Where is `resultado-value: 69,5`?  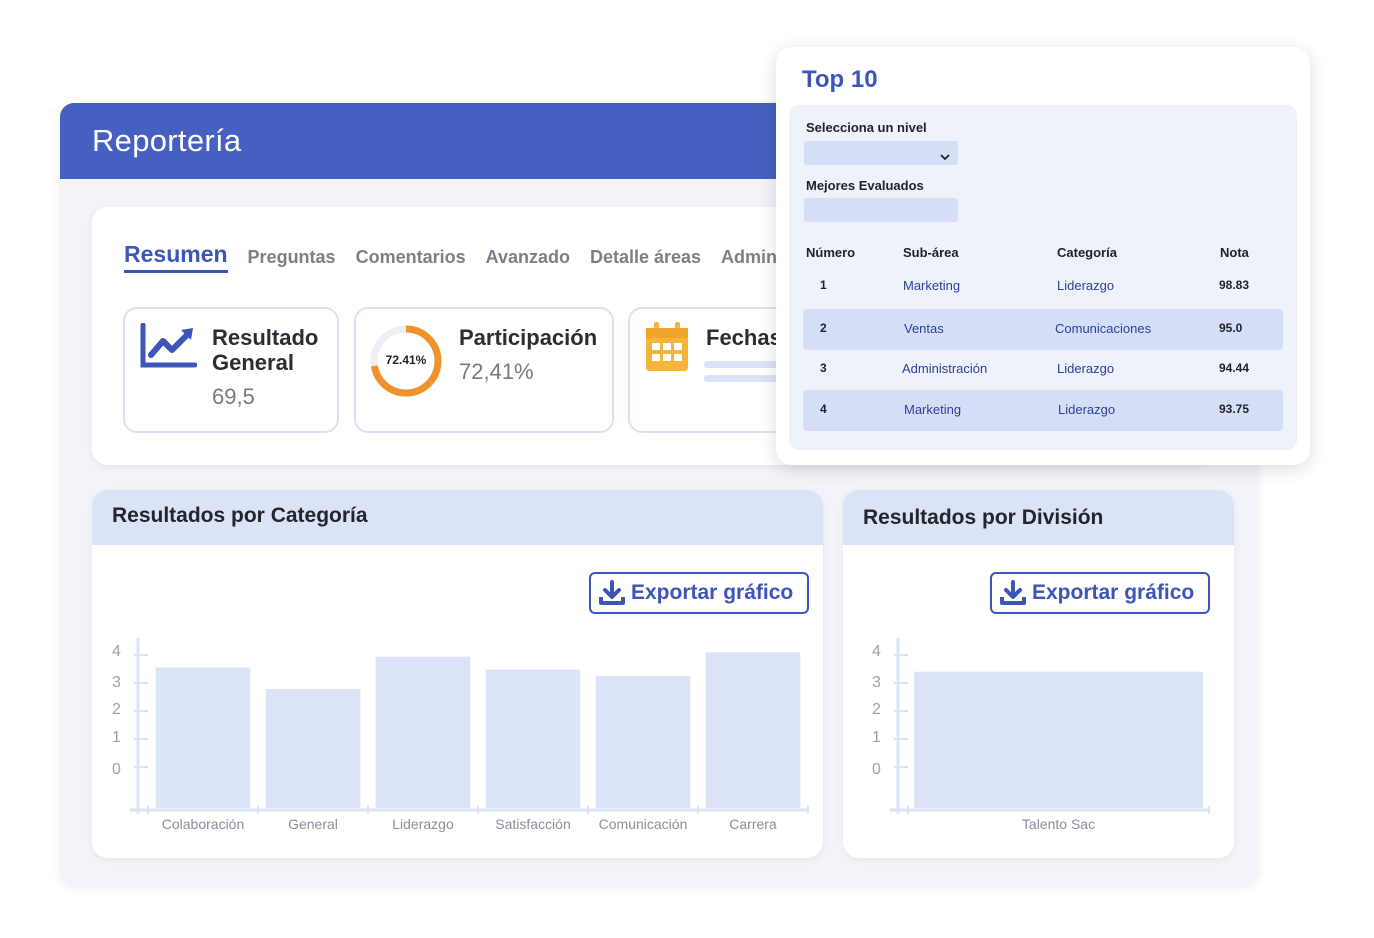 resultado-value: 69,5 is located at coordinates (233, 396).